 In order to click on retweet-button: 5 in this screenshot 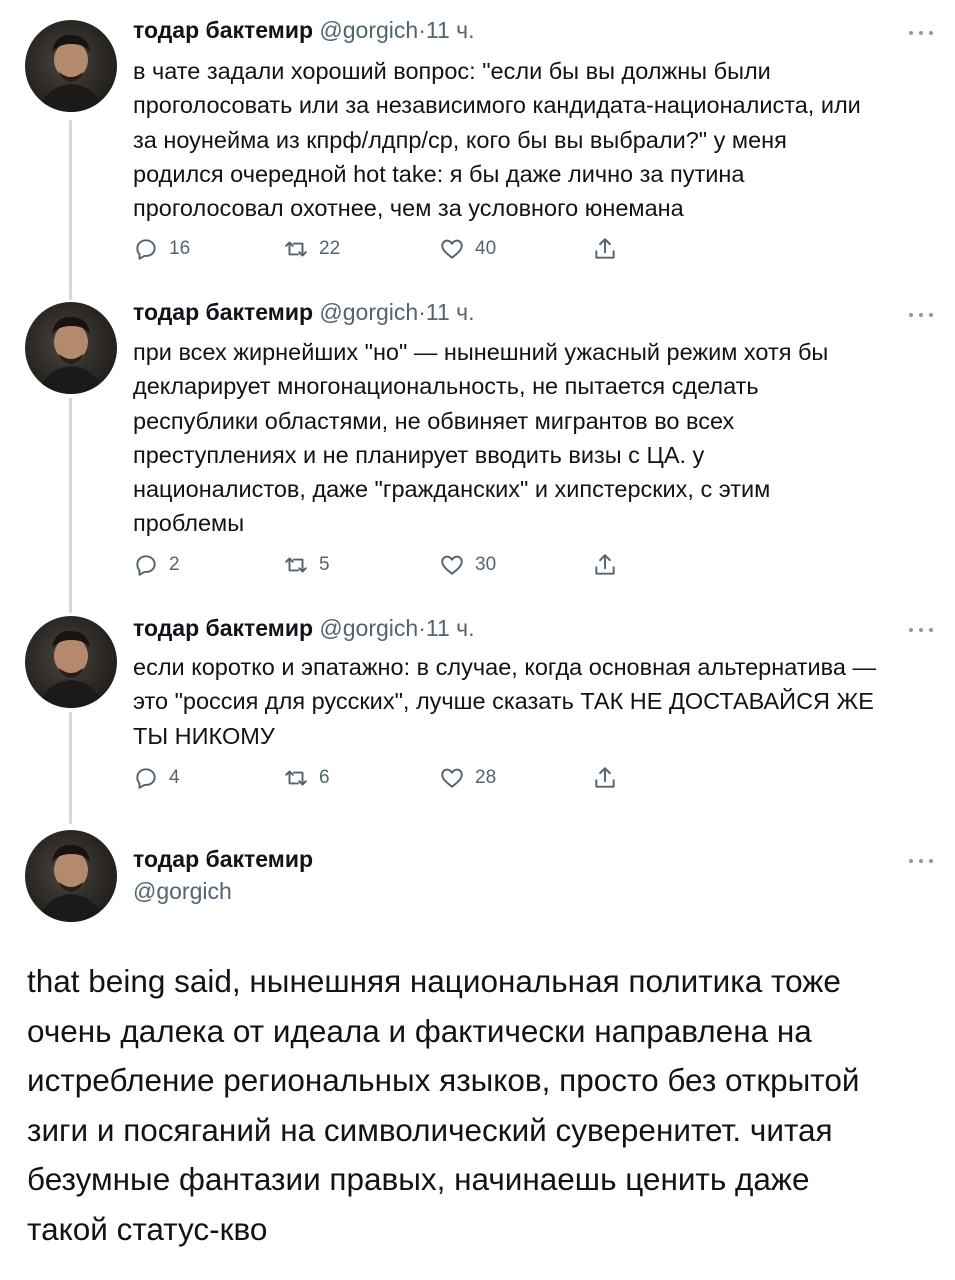, I will do `click(306, 565)`.